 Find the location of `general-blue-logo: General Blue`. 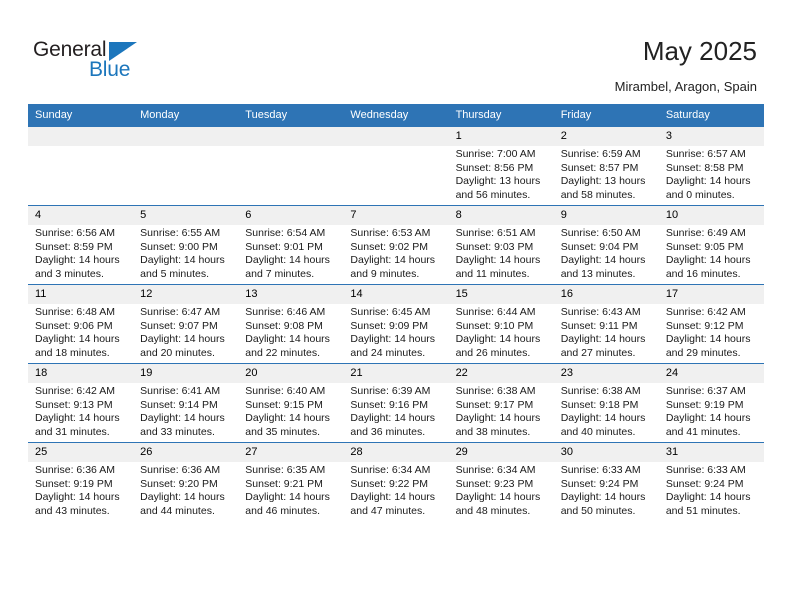

general-blue-logo: General Blue is located at coordinates (95, 61).